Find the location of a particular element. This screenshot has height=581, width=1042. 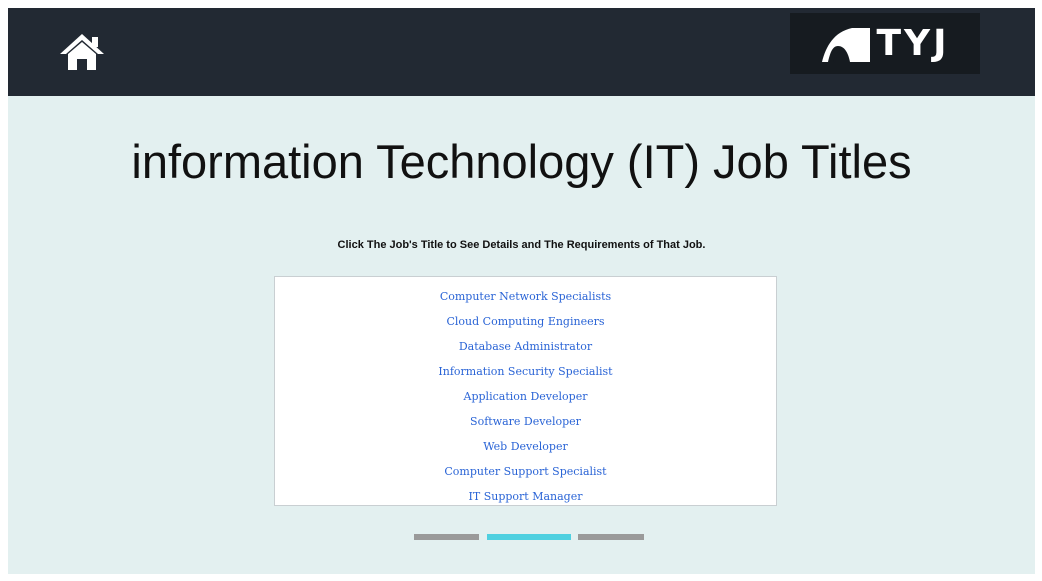

top-nav-bar: TYJ is located at coordinates (521, 52).